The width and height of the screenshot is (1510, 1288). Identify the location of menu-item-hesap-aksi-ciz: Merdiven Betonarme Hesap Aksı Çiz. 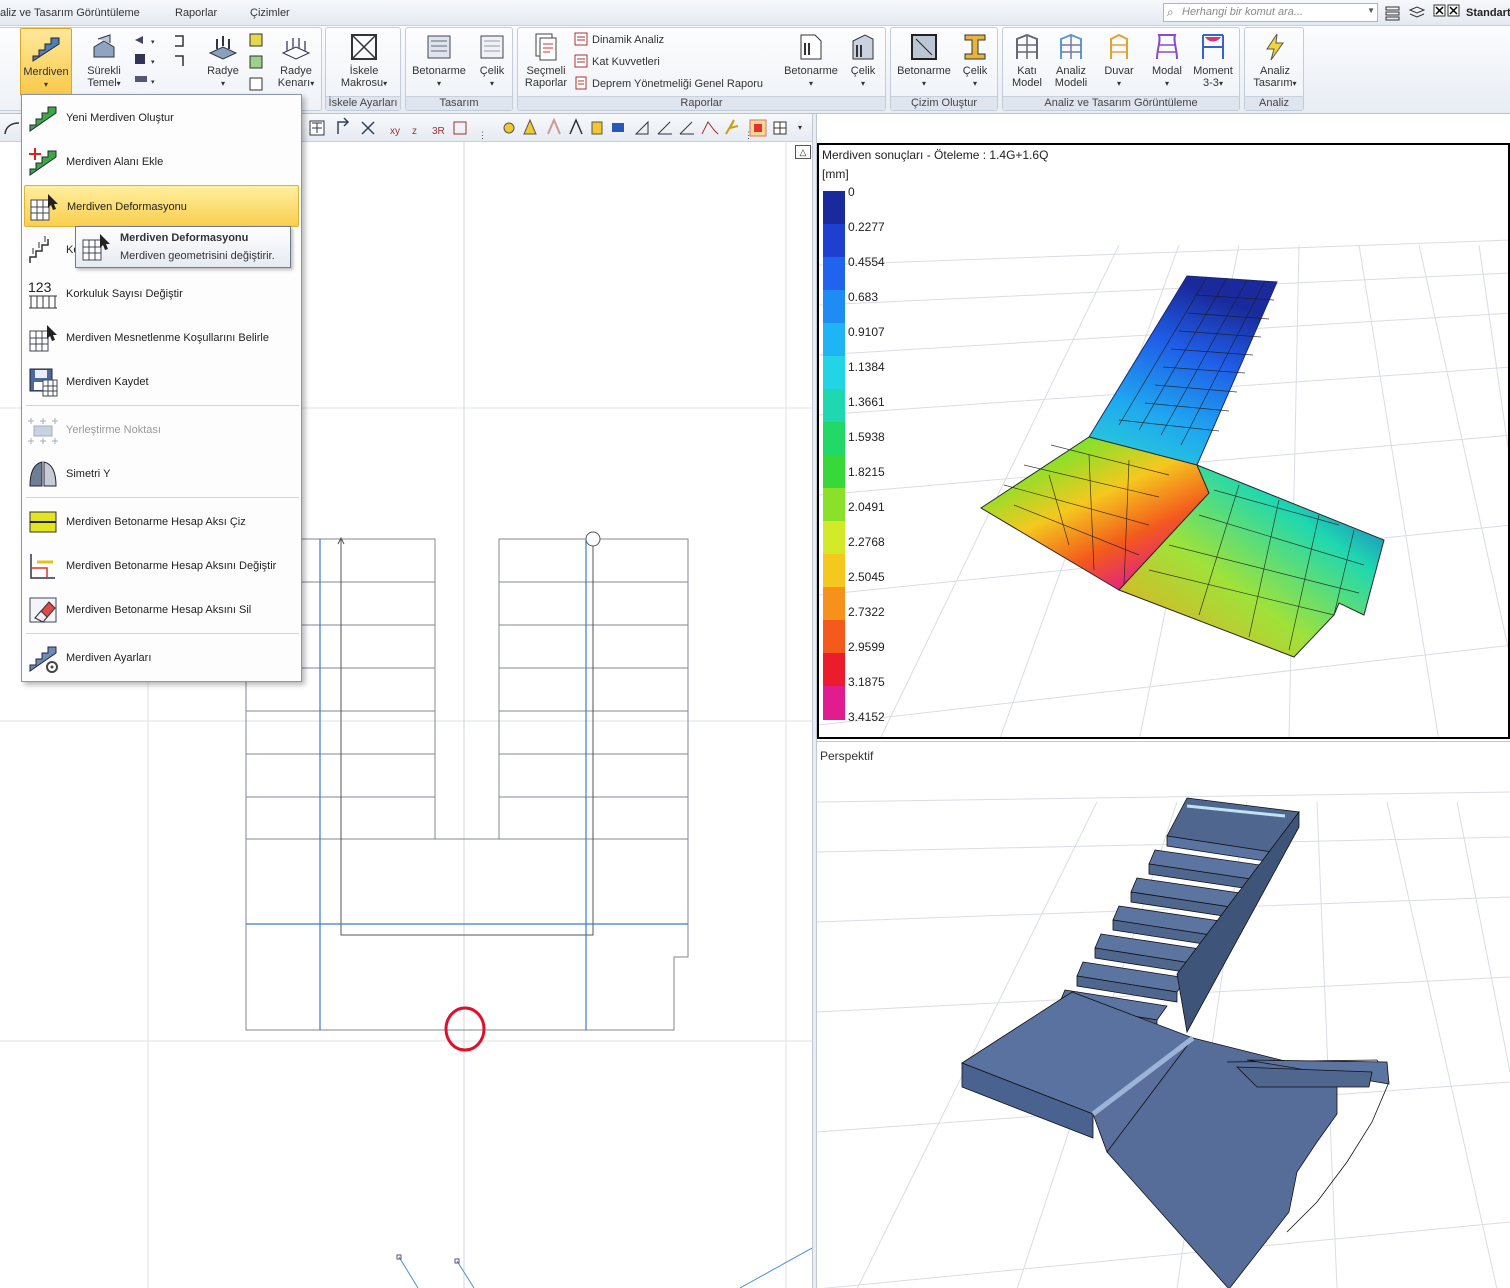
(161, 522).